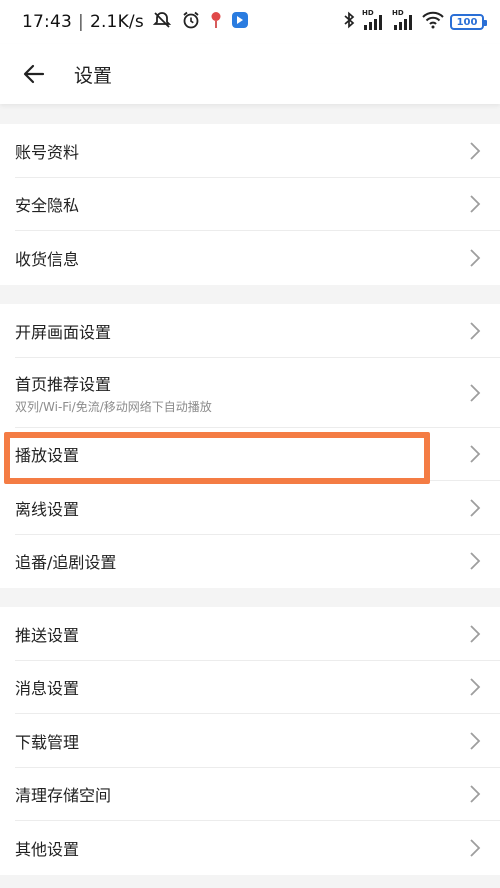 Image resolution: width=500 pixels, height=888 pixels. Describe the element at coordinates (66, 563) in the screenshot. I see `settings-item-label: 追番/追剧设置` at that location.